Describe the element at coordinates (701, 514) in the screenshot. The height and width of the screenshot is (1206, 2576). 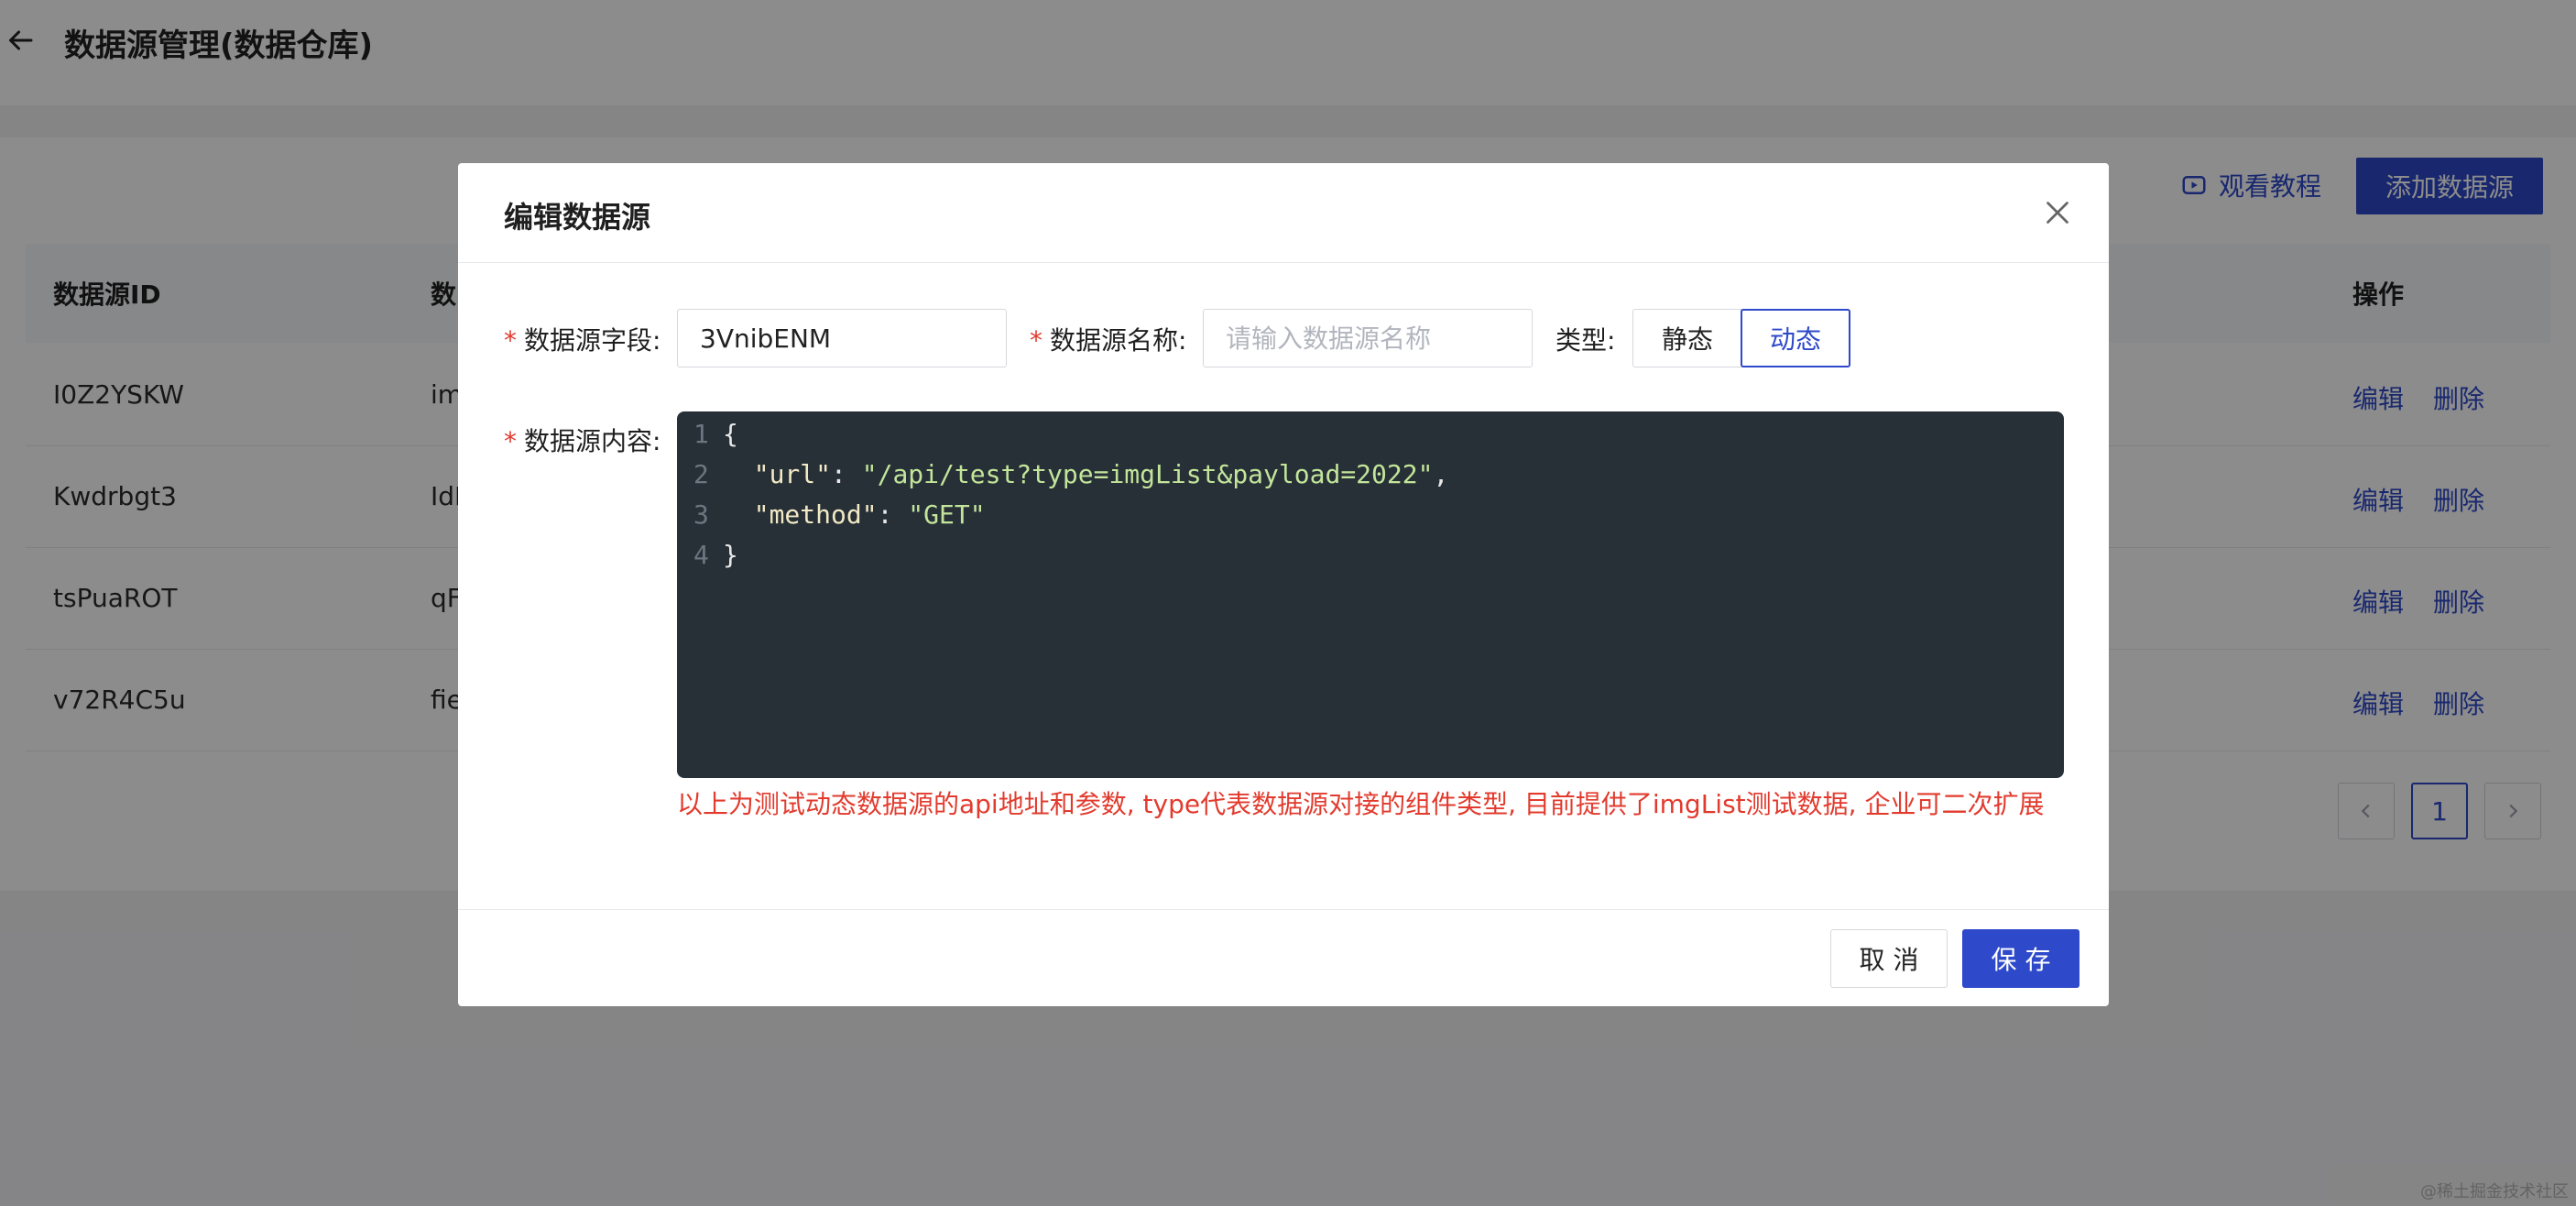
I see `line-number: 3` at that location.